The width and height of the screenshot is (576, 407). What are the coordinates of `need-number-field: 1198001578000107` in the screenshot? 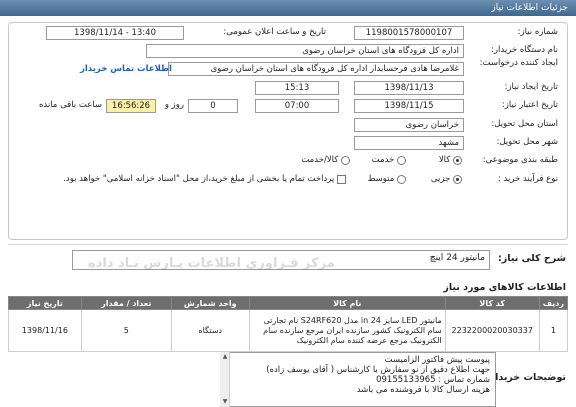 It's located at (409, 33).